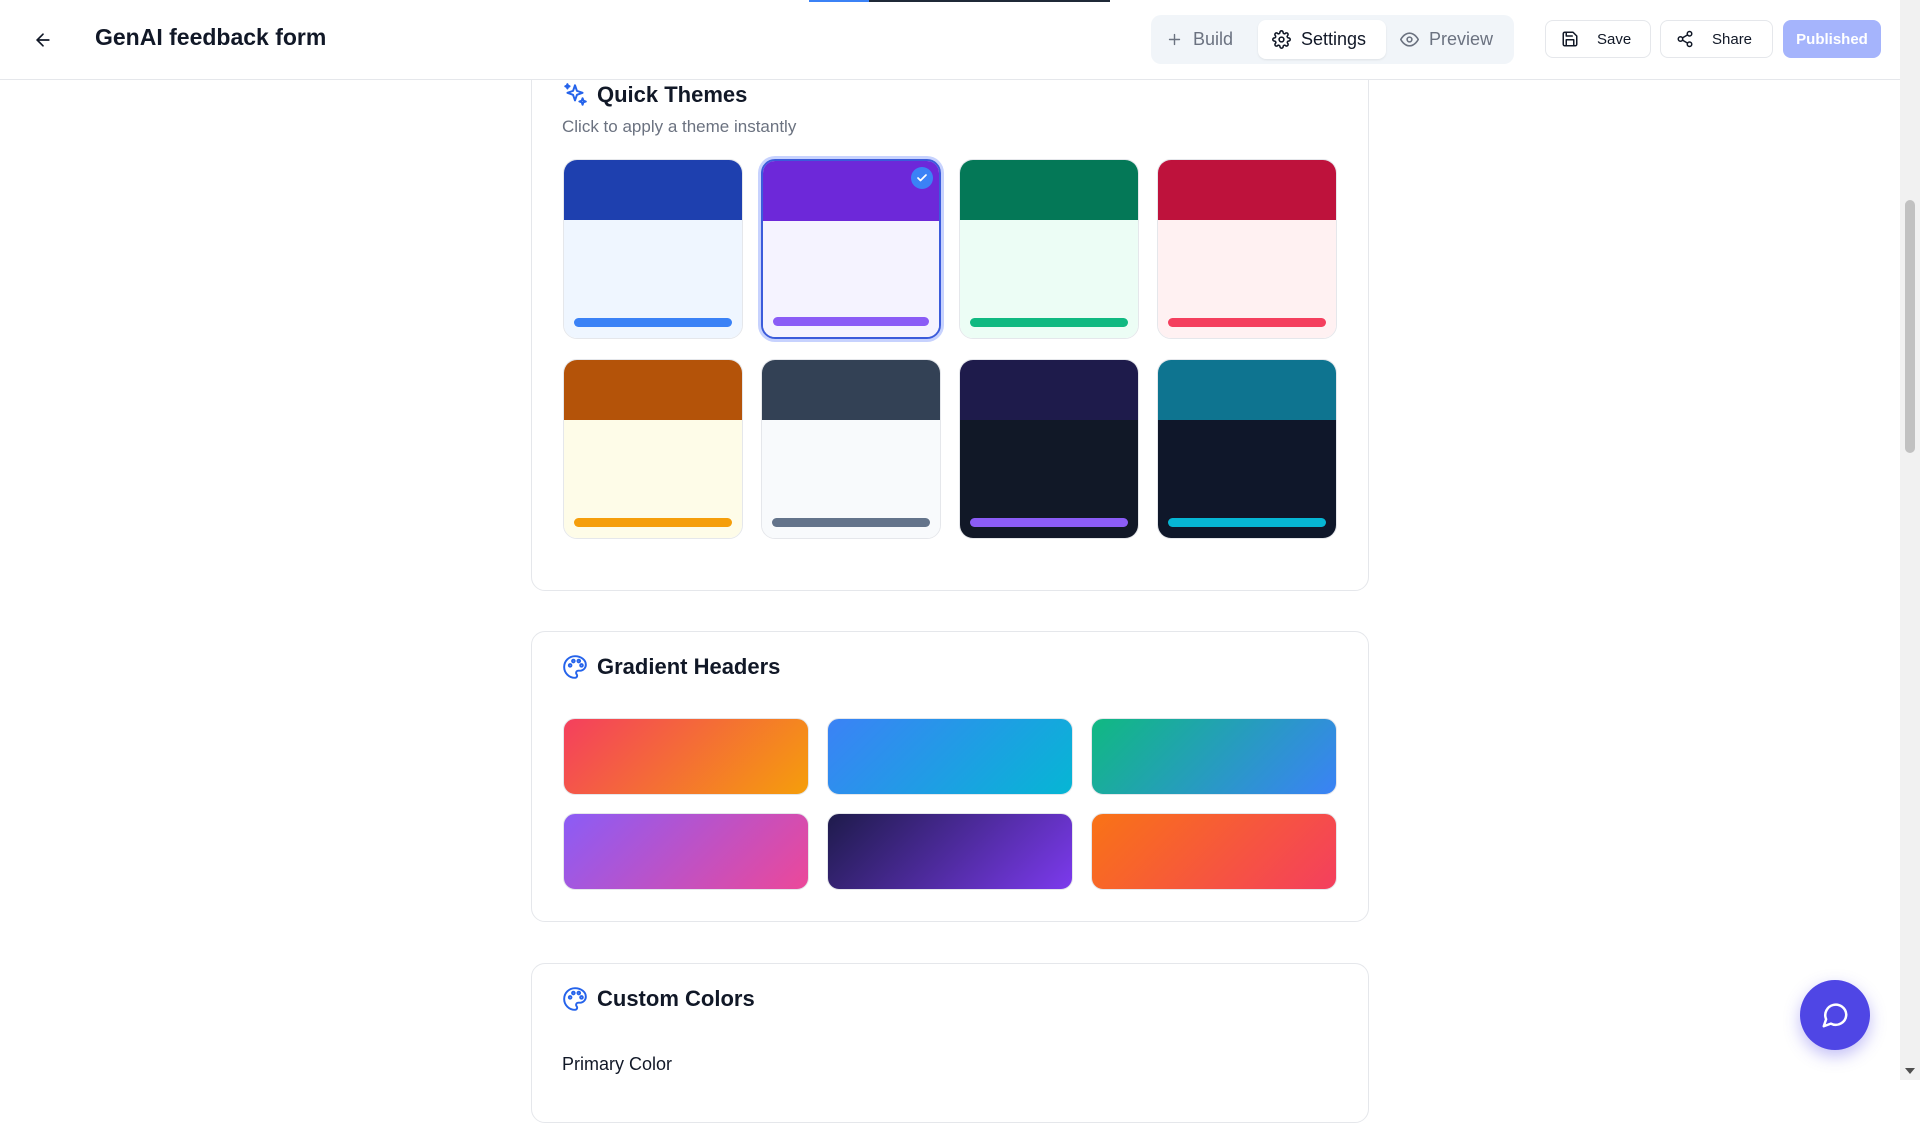  I want to click on tab-build-label: Build, so click(1213, 39).